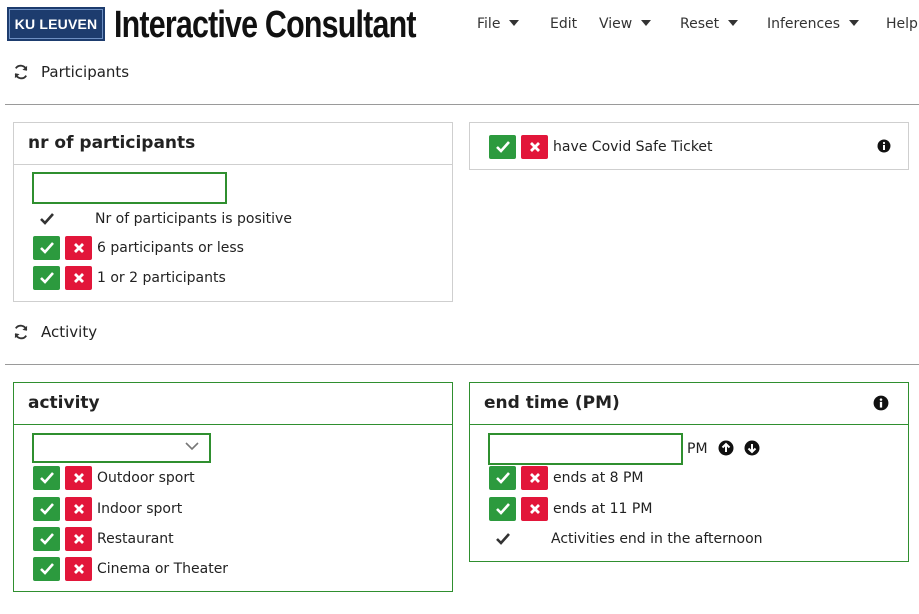 The width and height of the screenshot is (919, 614). I want to click on fact-row: Activities end in the afternoon, so click(626, 539).